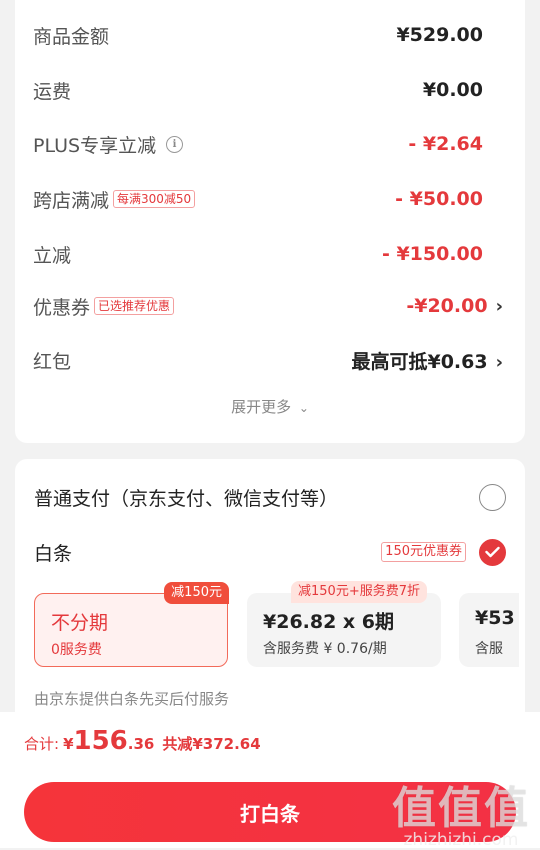 The height and width of the screenshot is (850, 540). I want to click on row-value: - ¥50.00, so click(439, 199).